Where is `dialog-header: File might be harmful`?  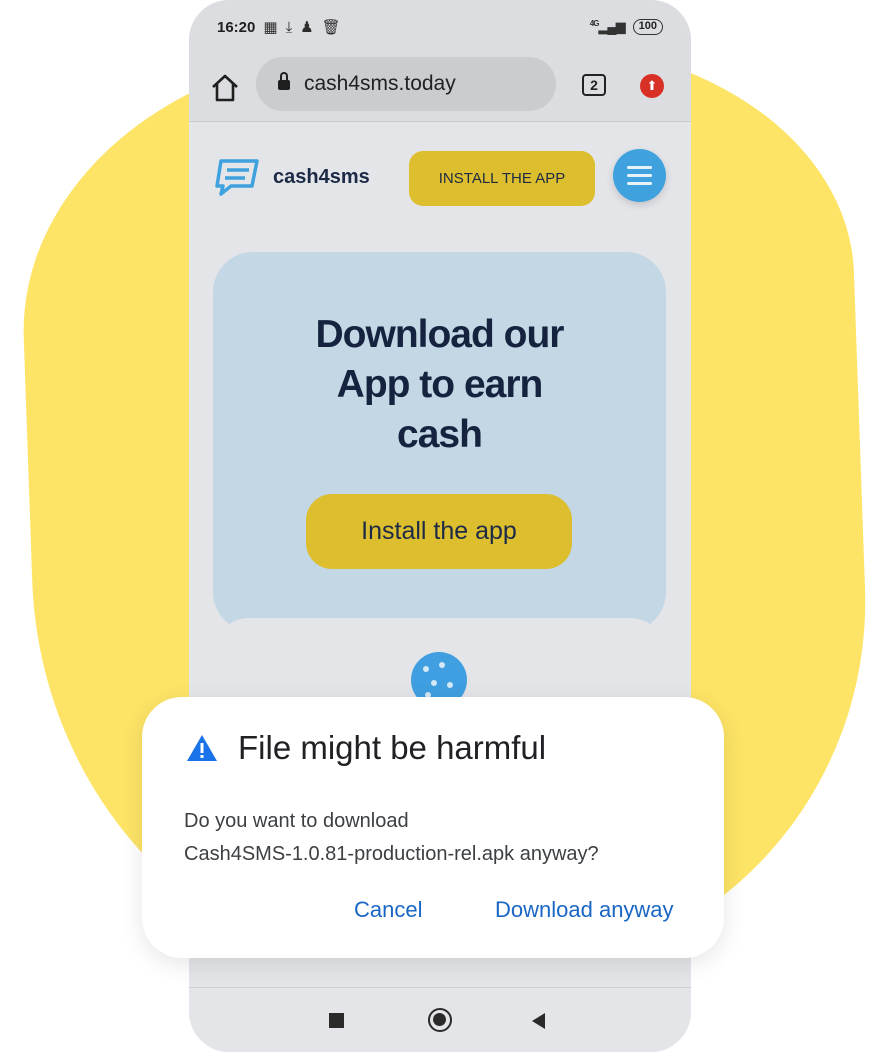 dialog-header: File might be harmful is located at coordinates (366, 748).